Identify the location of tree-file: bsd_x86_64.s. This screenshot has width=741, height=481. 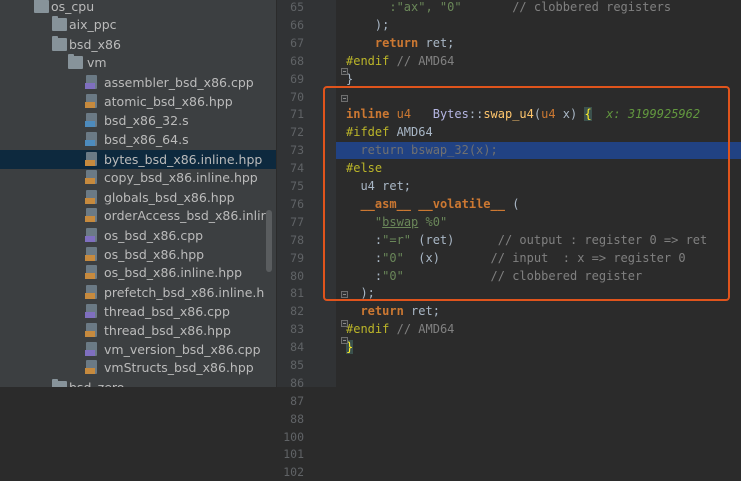
(138, 139).